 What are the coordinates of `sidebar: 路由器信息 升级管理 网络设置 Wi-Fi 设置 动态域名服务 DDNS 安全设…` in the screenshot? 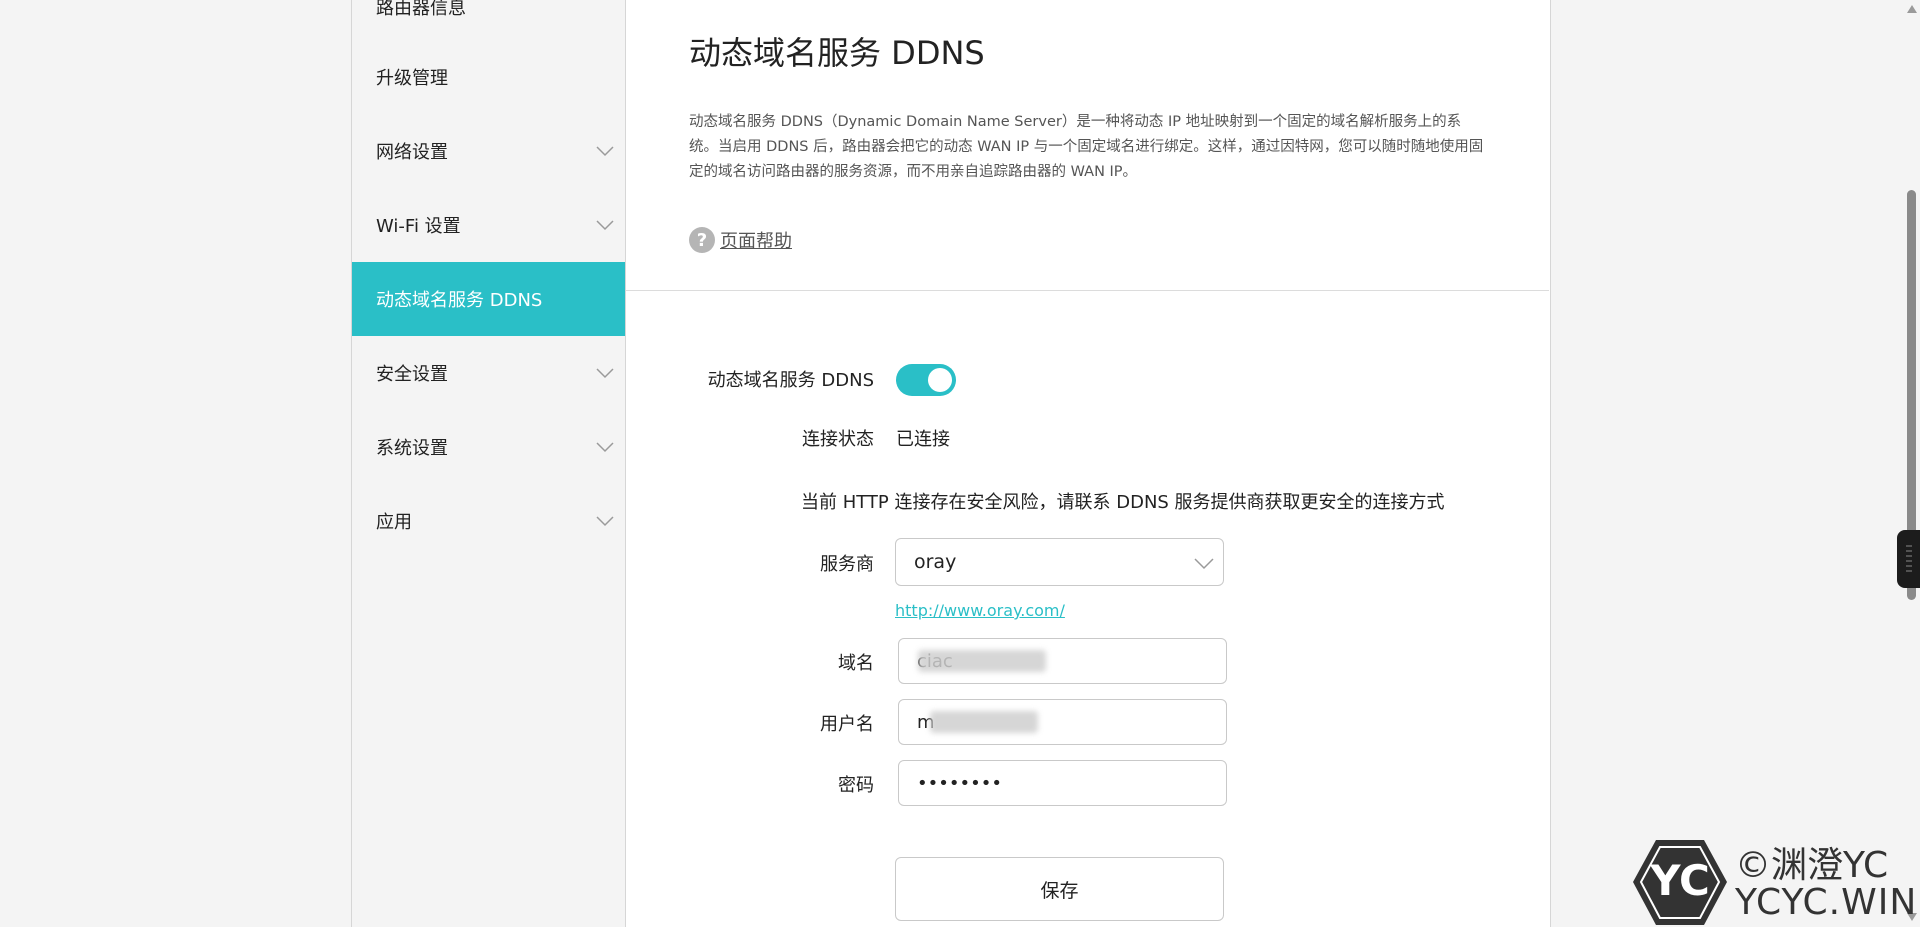 It's located at (488, 463).